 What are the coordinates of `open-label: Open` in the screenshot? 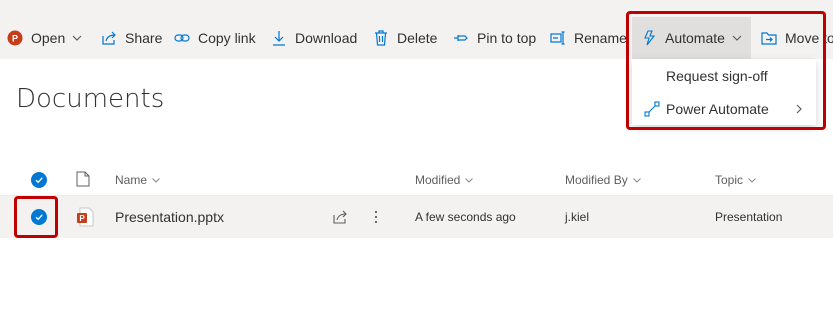 It's located at (48, 38).